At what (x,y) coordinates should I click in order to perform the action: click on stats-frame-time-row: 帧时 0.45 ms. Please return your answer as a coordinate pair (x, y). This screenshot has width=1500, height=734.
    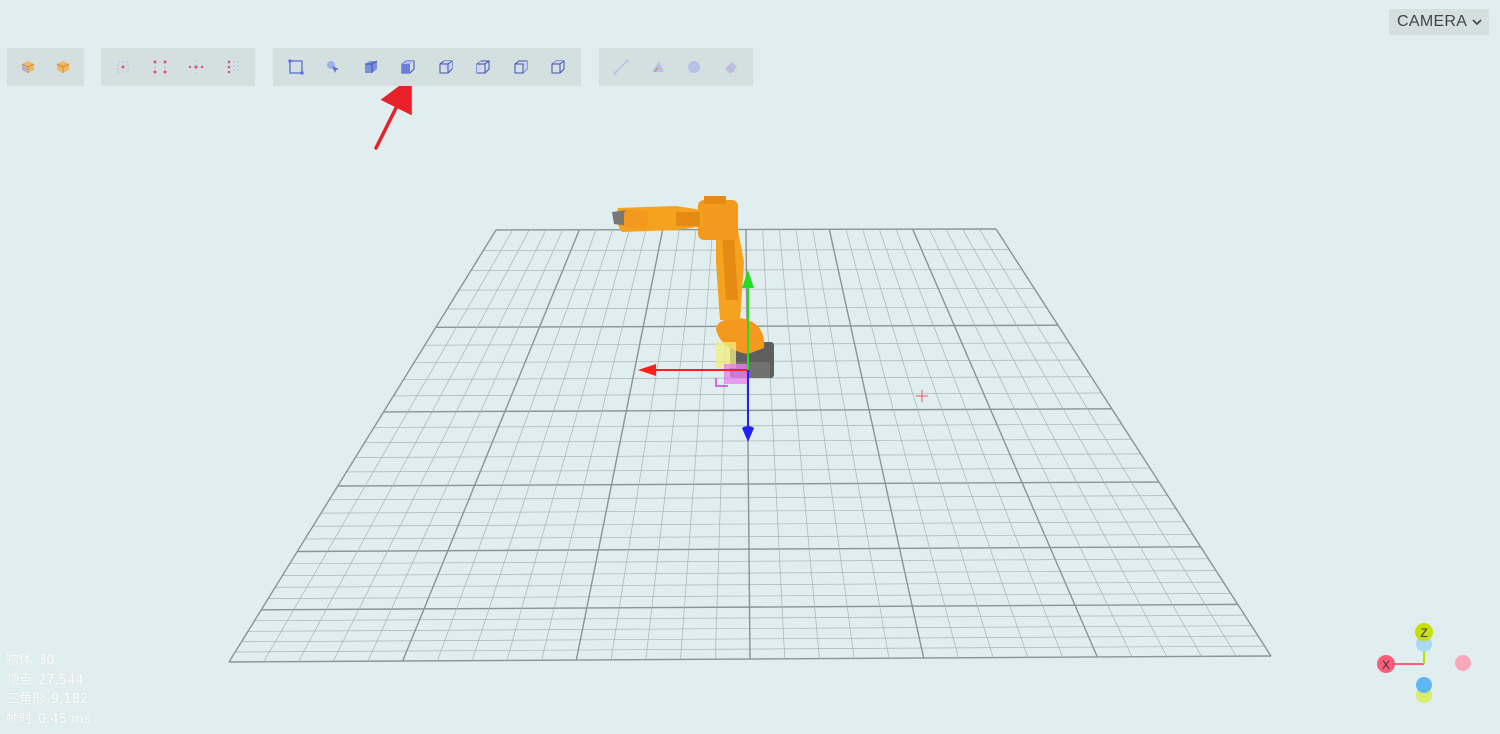
    Looking at the image, I should click on (48, 720).